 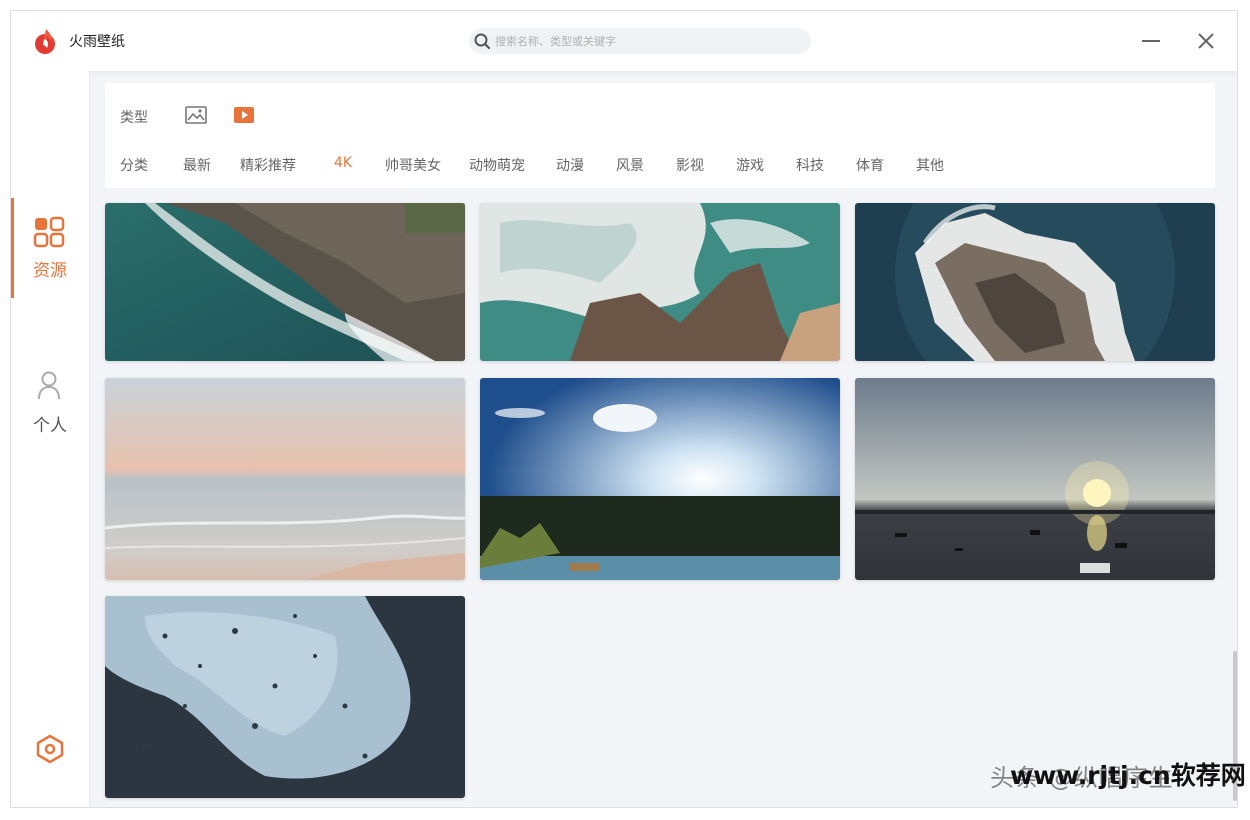 What do you see at coordinates (570, 165) in the screenshot?
I see `category-anime: 动漫` at bounding box center [570, 165].